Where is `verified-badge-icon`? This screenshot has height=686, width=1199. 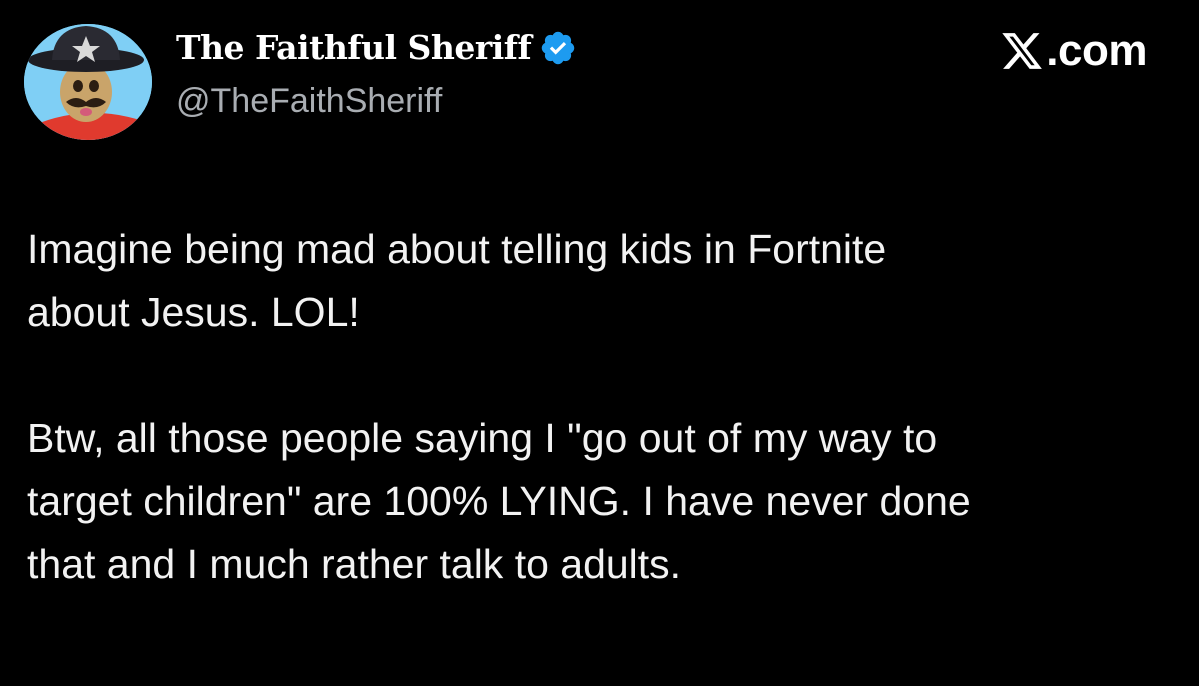
verified-badge-icon is located at coordinates (558, 48).